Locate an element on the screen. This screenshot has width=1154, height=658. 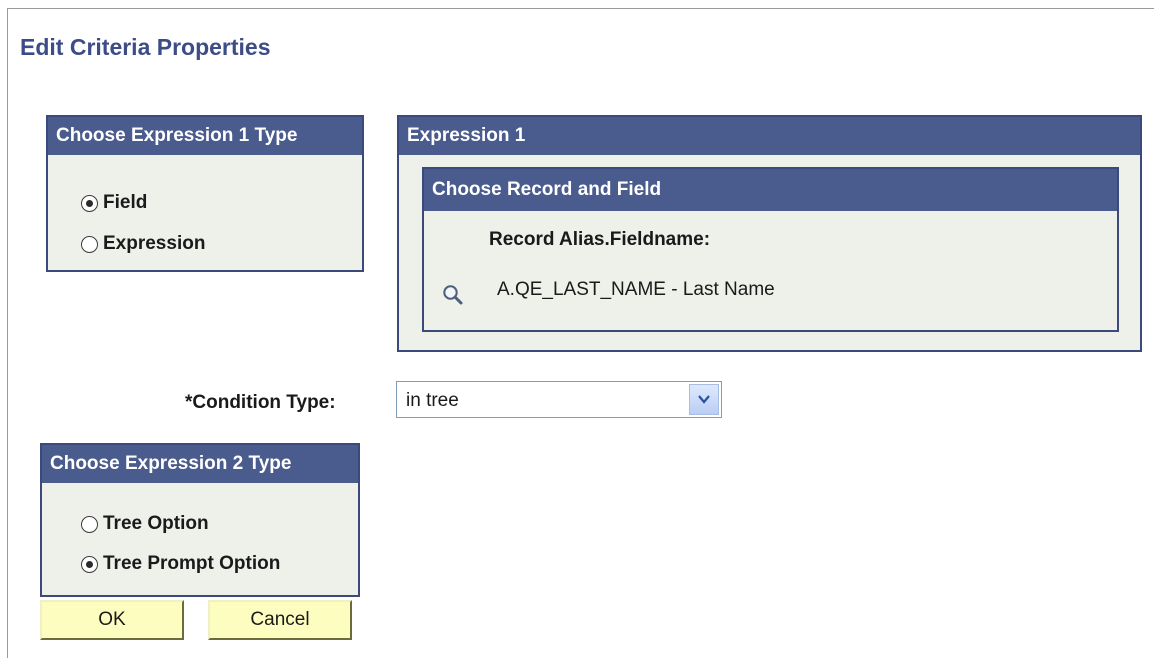
radio-tree-prompt-option: Tree Prompt Option is located at coordinates (180, 564).